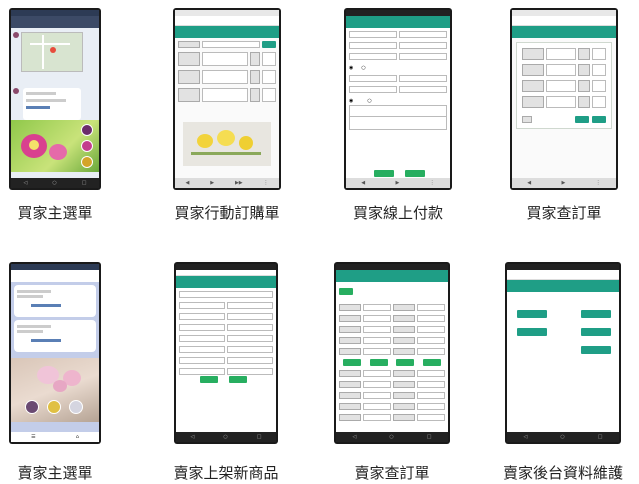  Describe the element at coordinates (398, 99) in the screenshot. I see `phone-buyer-online-payment: ◉ ○ ◉ ○ ◀ ▶ ⋮` at that location.